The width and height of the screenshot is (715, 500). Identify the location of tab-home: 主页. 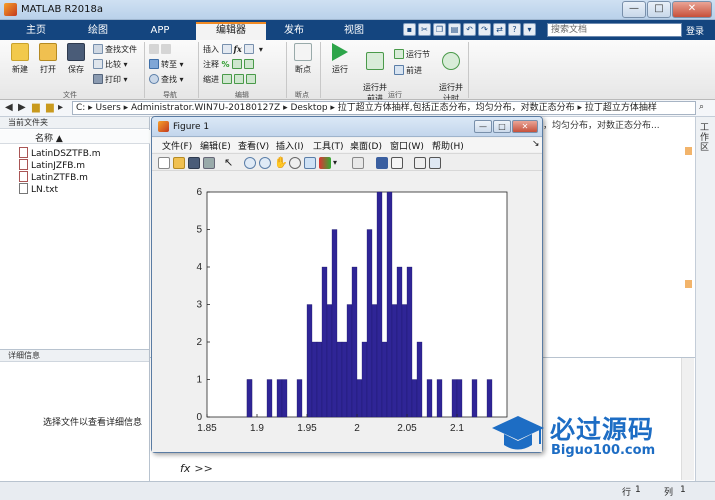
(36, 31).